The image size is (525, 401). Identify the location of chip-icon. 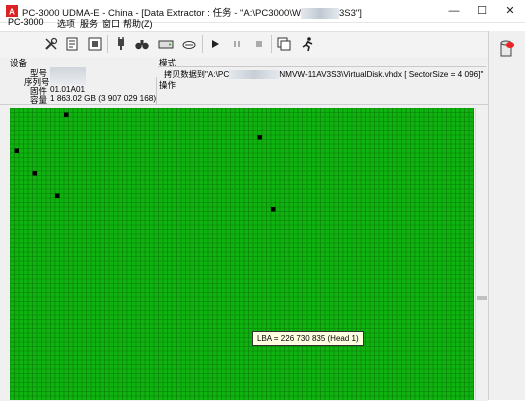
(95, 44).